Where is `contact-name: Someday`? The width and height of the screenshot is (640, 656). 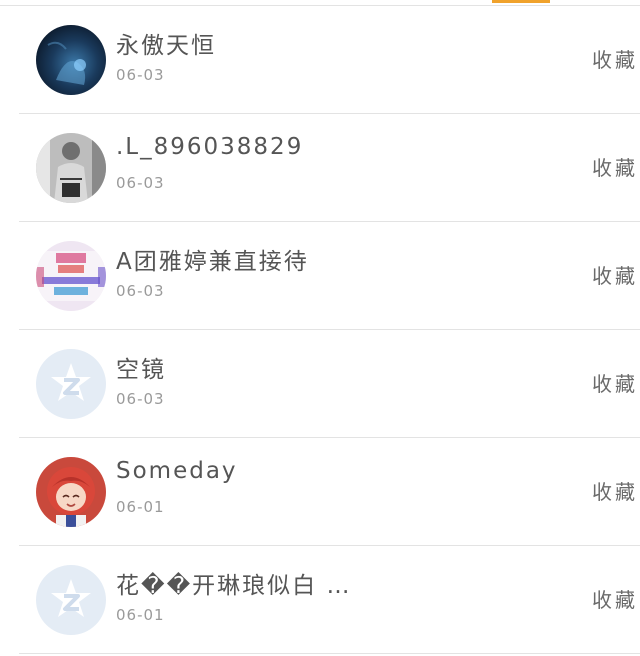
contact-name: Someday is located at coordinates (177, 471).